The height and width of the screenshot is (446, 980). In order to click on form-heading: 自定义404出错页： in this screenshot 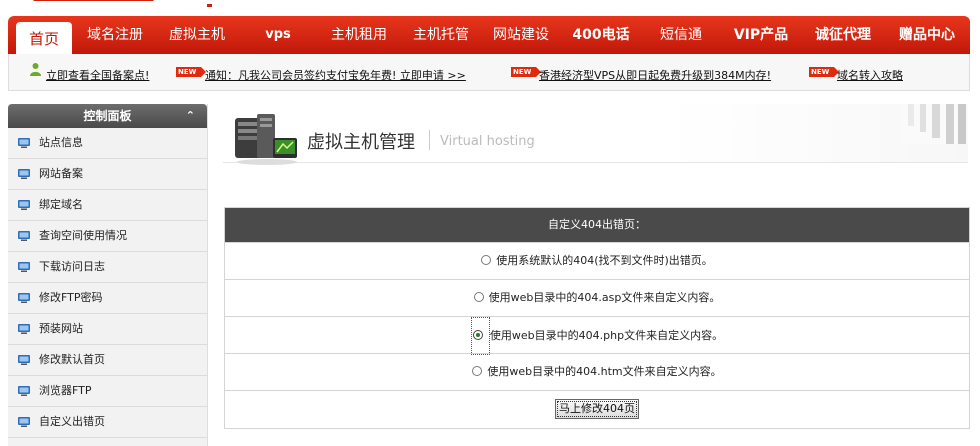, I will do `click(597, 225)`.